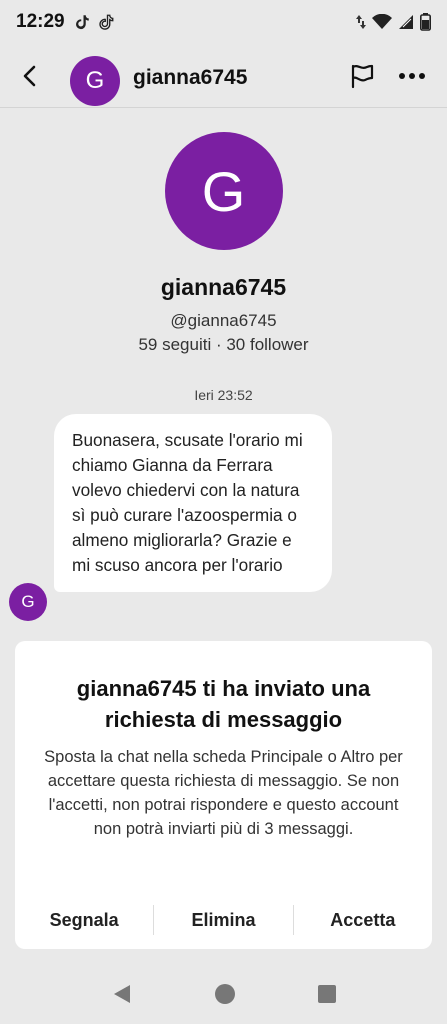 This screenshot has width=447, height=1024. Describe the element at coordinates (84, 920) in the screenshot. I see `report-button: Segnala` at that location.